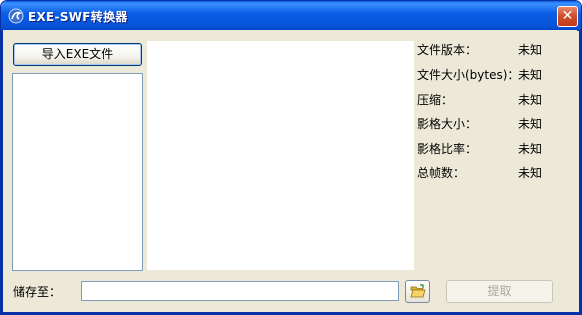  I want to click on total-frames-label: 总帧数：, so click(441, 173).